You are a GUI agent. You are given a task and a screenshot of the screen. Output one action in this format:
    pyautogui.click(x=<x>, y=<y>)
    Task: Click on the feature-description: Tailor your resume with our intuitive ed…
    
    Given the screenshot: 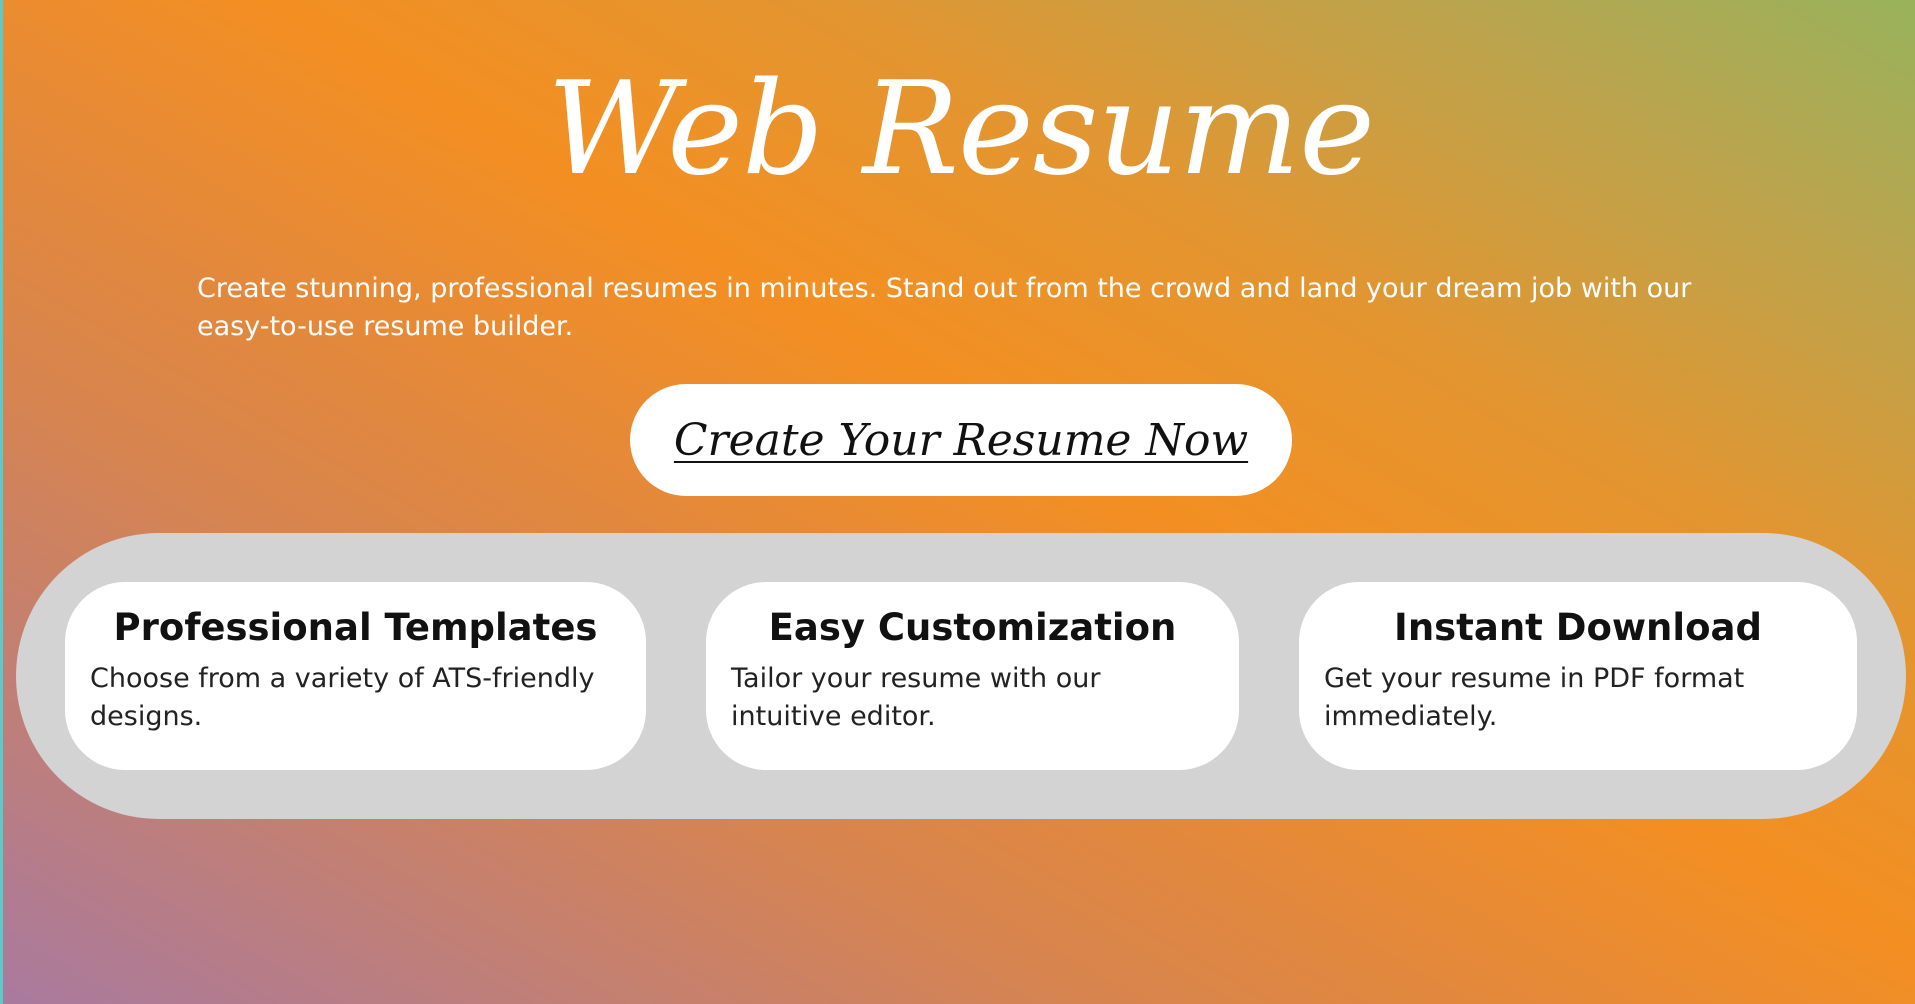 What is the action you would take?
    pyautogui.click(x=916, y=697)
    